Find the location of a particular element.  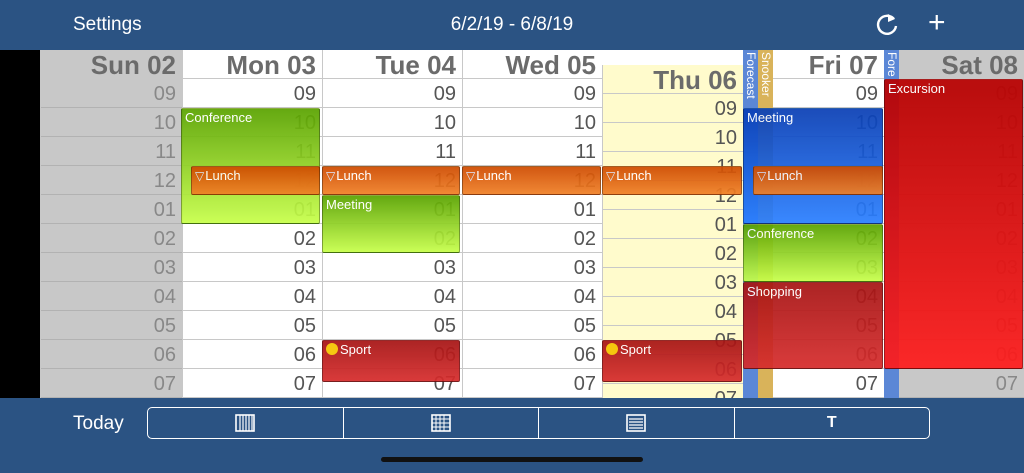

event-title: Shopping is located at coordinates (774, 291).